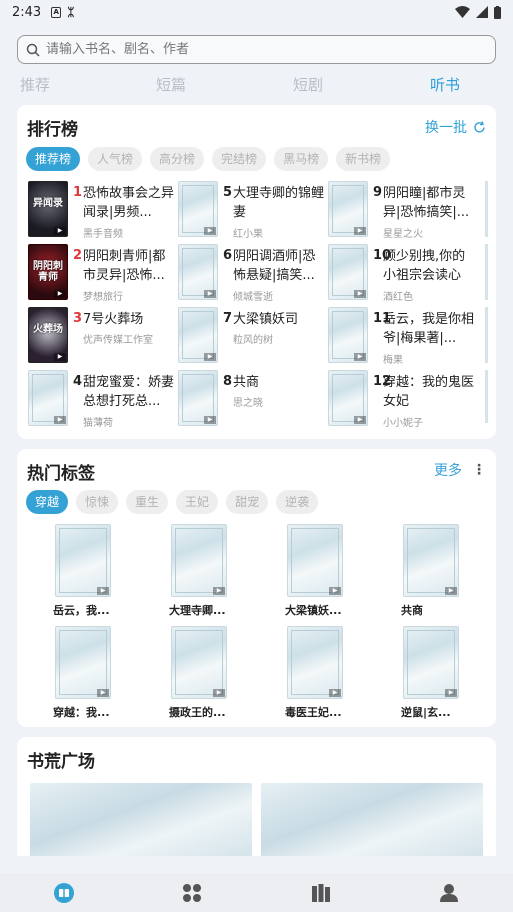 Image resolution: width=513 pixels, height=912 pixels. I want to click on rank-item: 火葬场 ▶ 3 7号火葬场 优声传媒工作室, so click(103, 336).